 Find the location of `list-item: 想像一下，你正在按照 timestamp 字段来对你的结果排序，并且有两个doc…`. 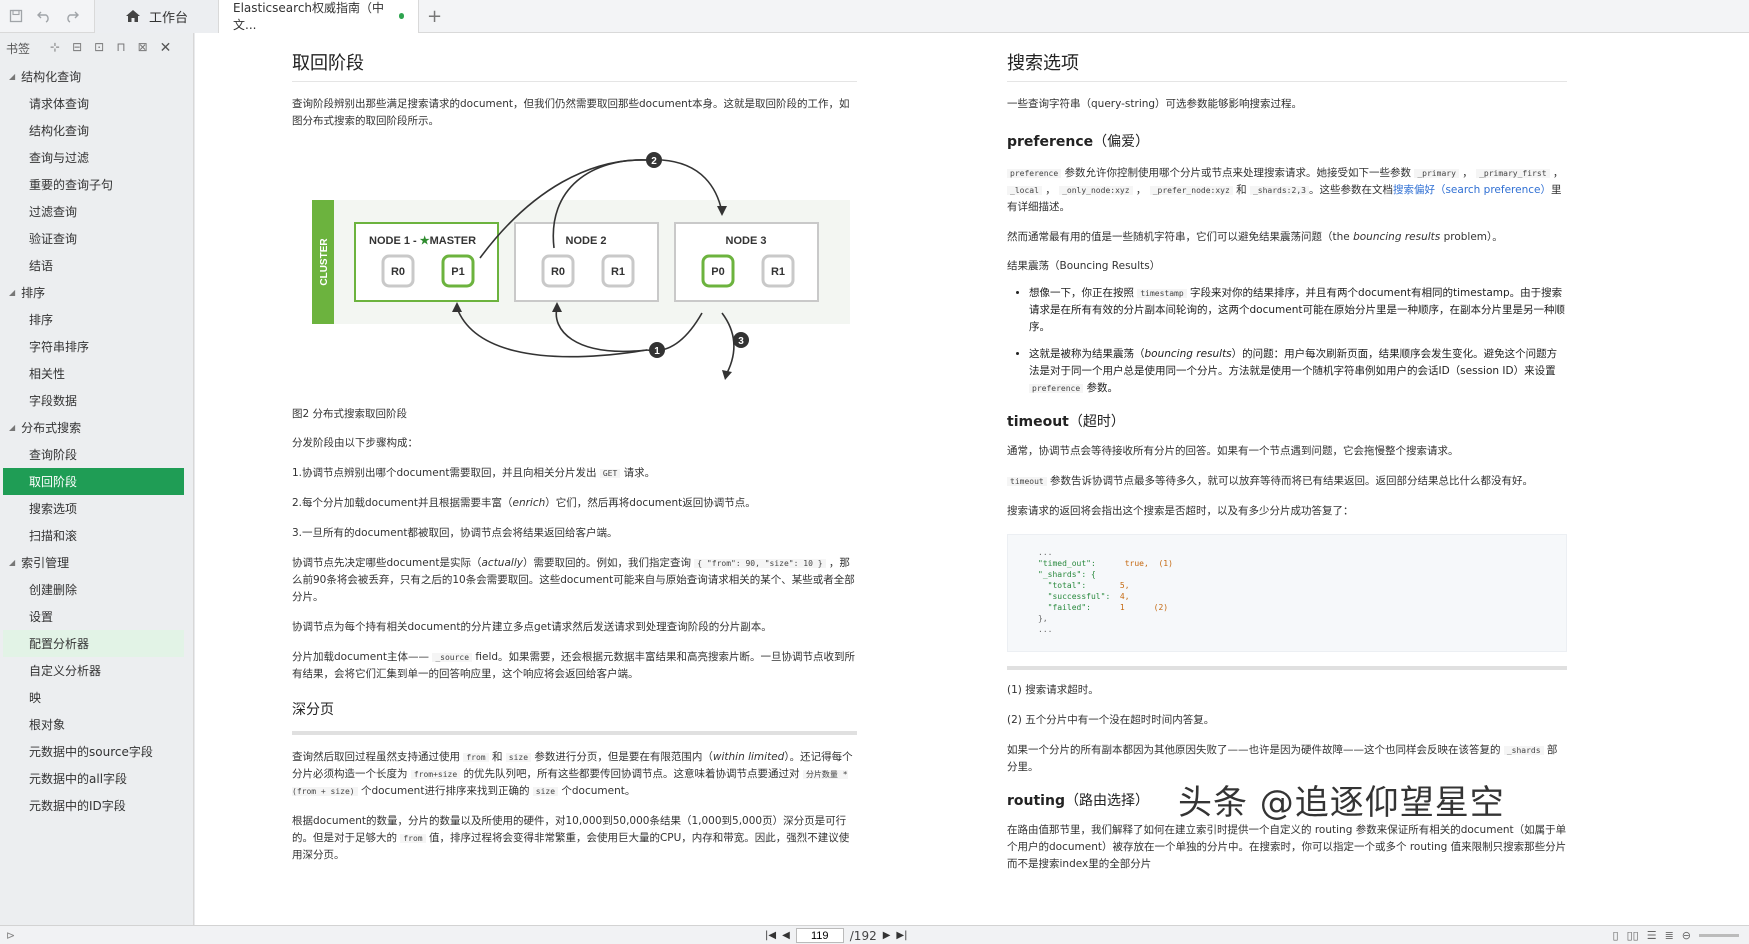

list-item: 想像一下，你正在按照 timestamp 字段来对你的结果排序，并且有两个doc… is located at coordinates (1298, 310).